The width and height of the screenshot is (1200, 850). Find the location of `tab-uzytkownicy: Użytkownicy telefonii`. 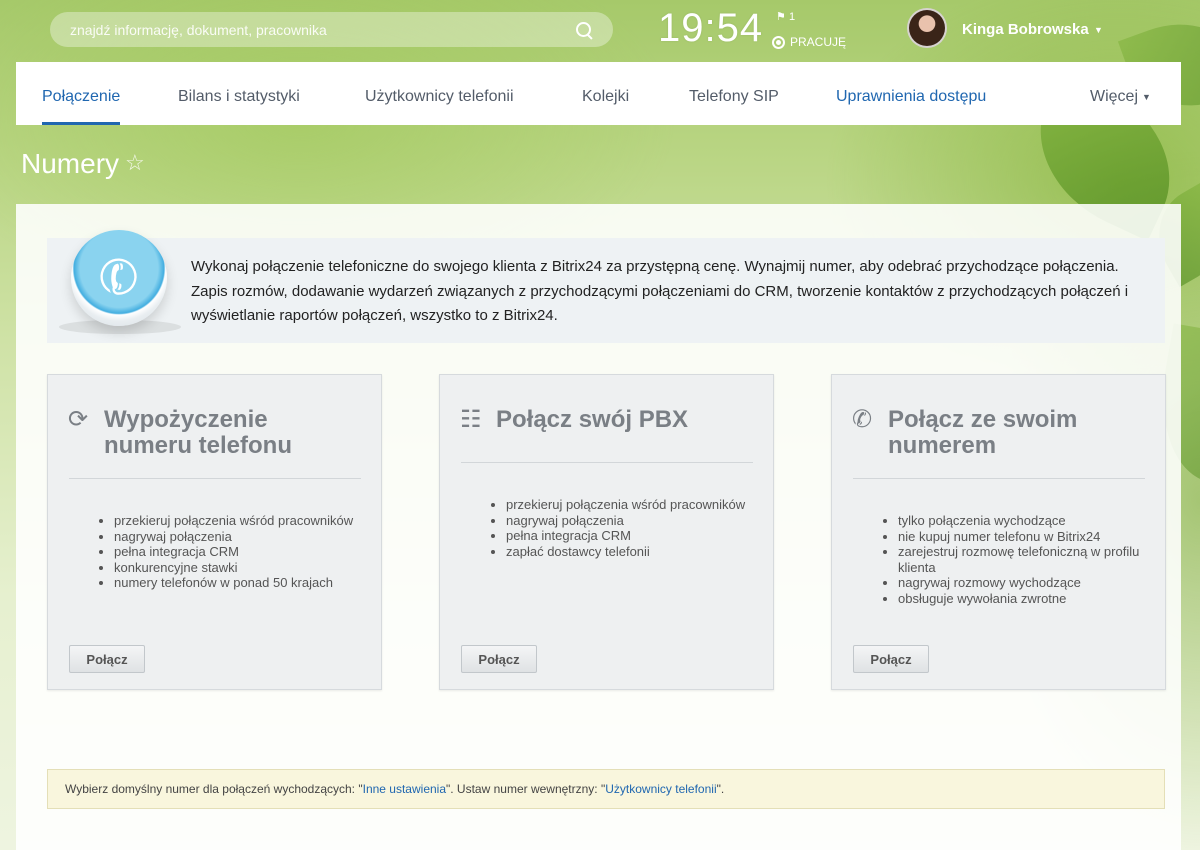

tab-uzytkownicy: Użytkownicy telefonii is located at coordinates (439, 106).